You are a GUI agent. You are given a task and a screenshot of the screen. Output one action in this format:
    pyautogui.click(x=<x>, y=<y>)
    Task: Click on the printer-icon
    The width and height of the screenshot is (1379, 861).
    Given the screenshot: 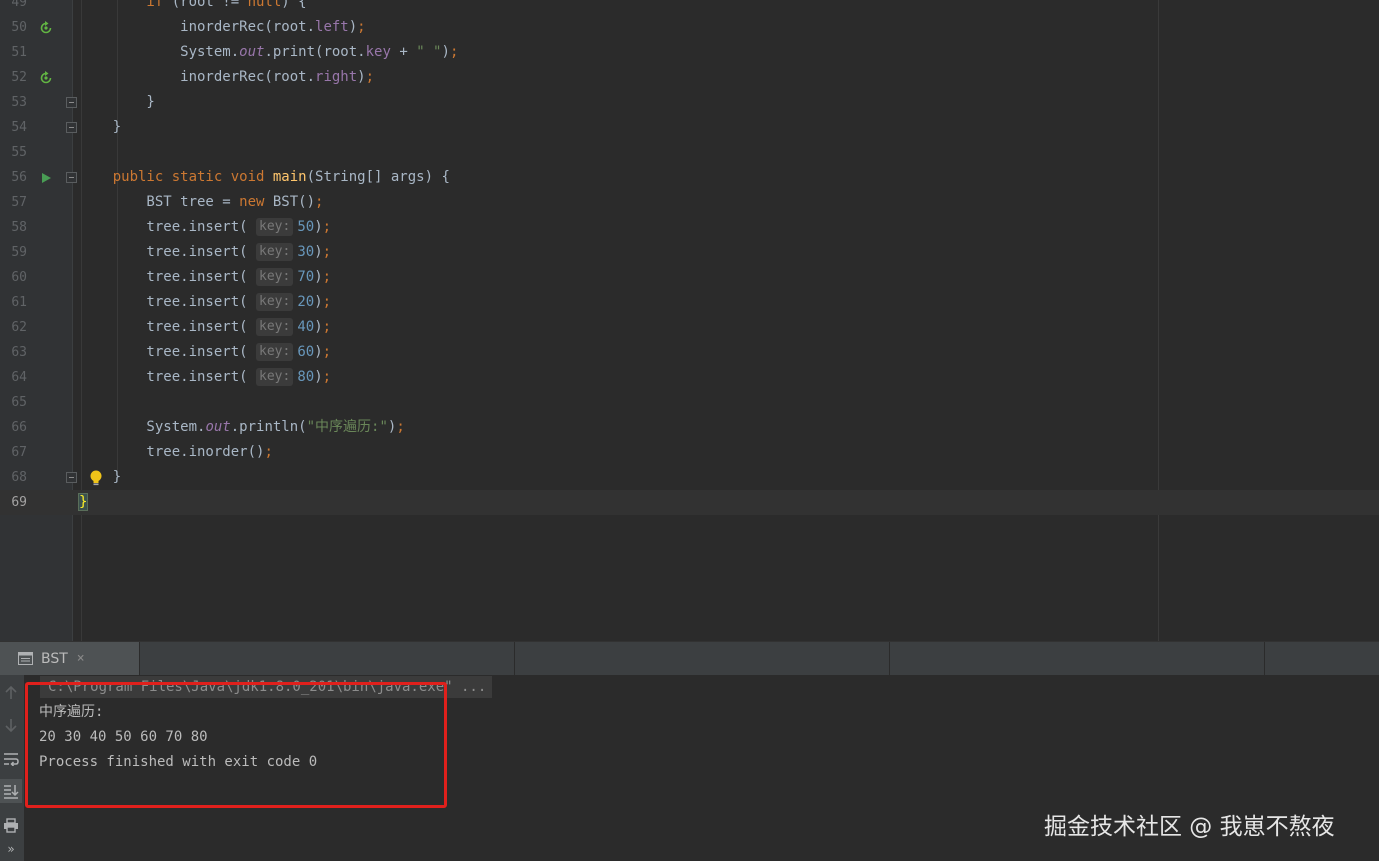 What is the action you would take?
    pyautogui.click(x=11, y=825)
    